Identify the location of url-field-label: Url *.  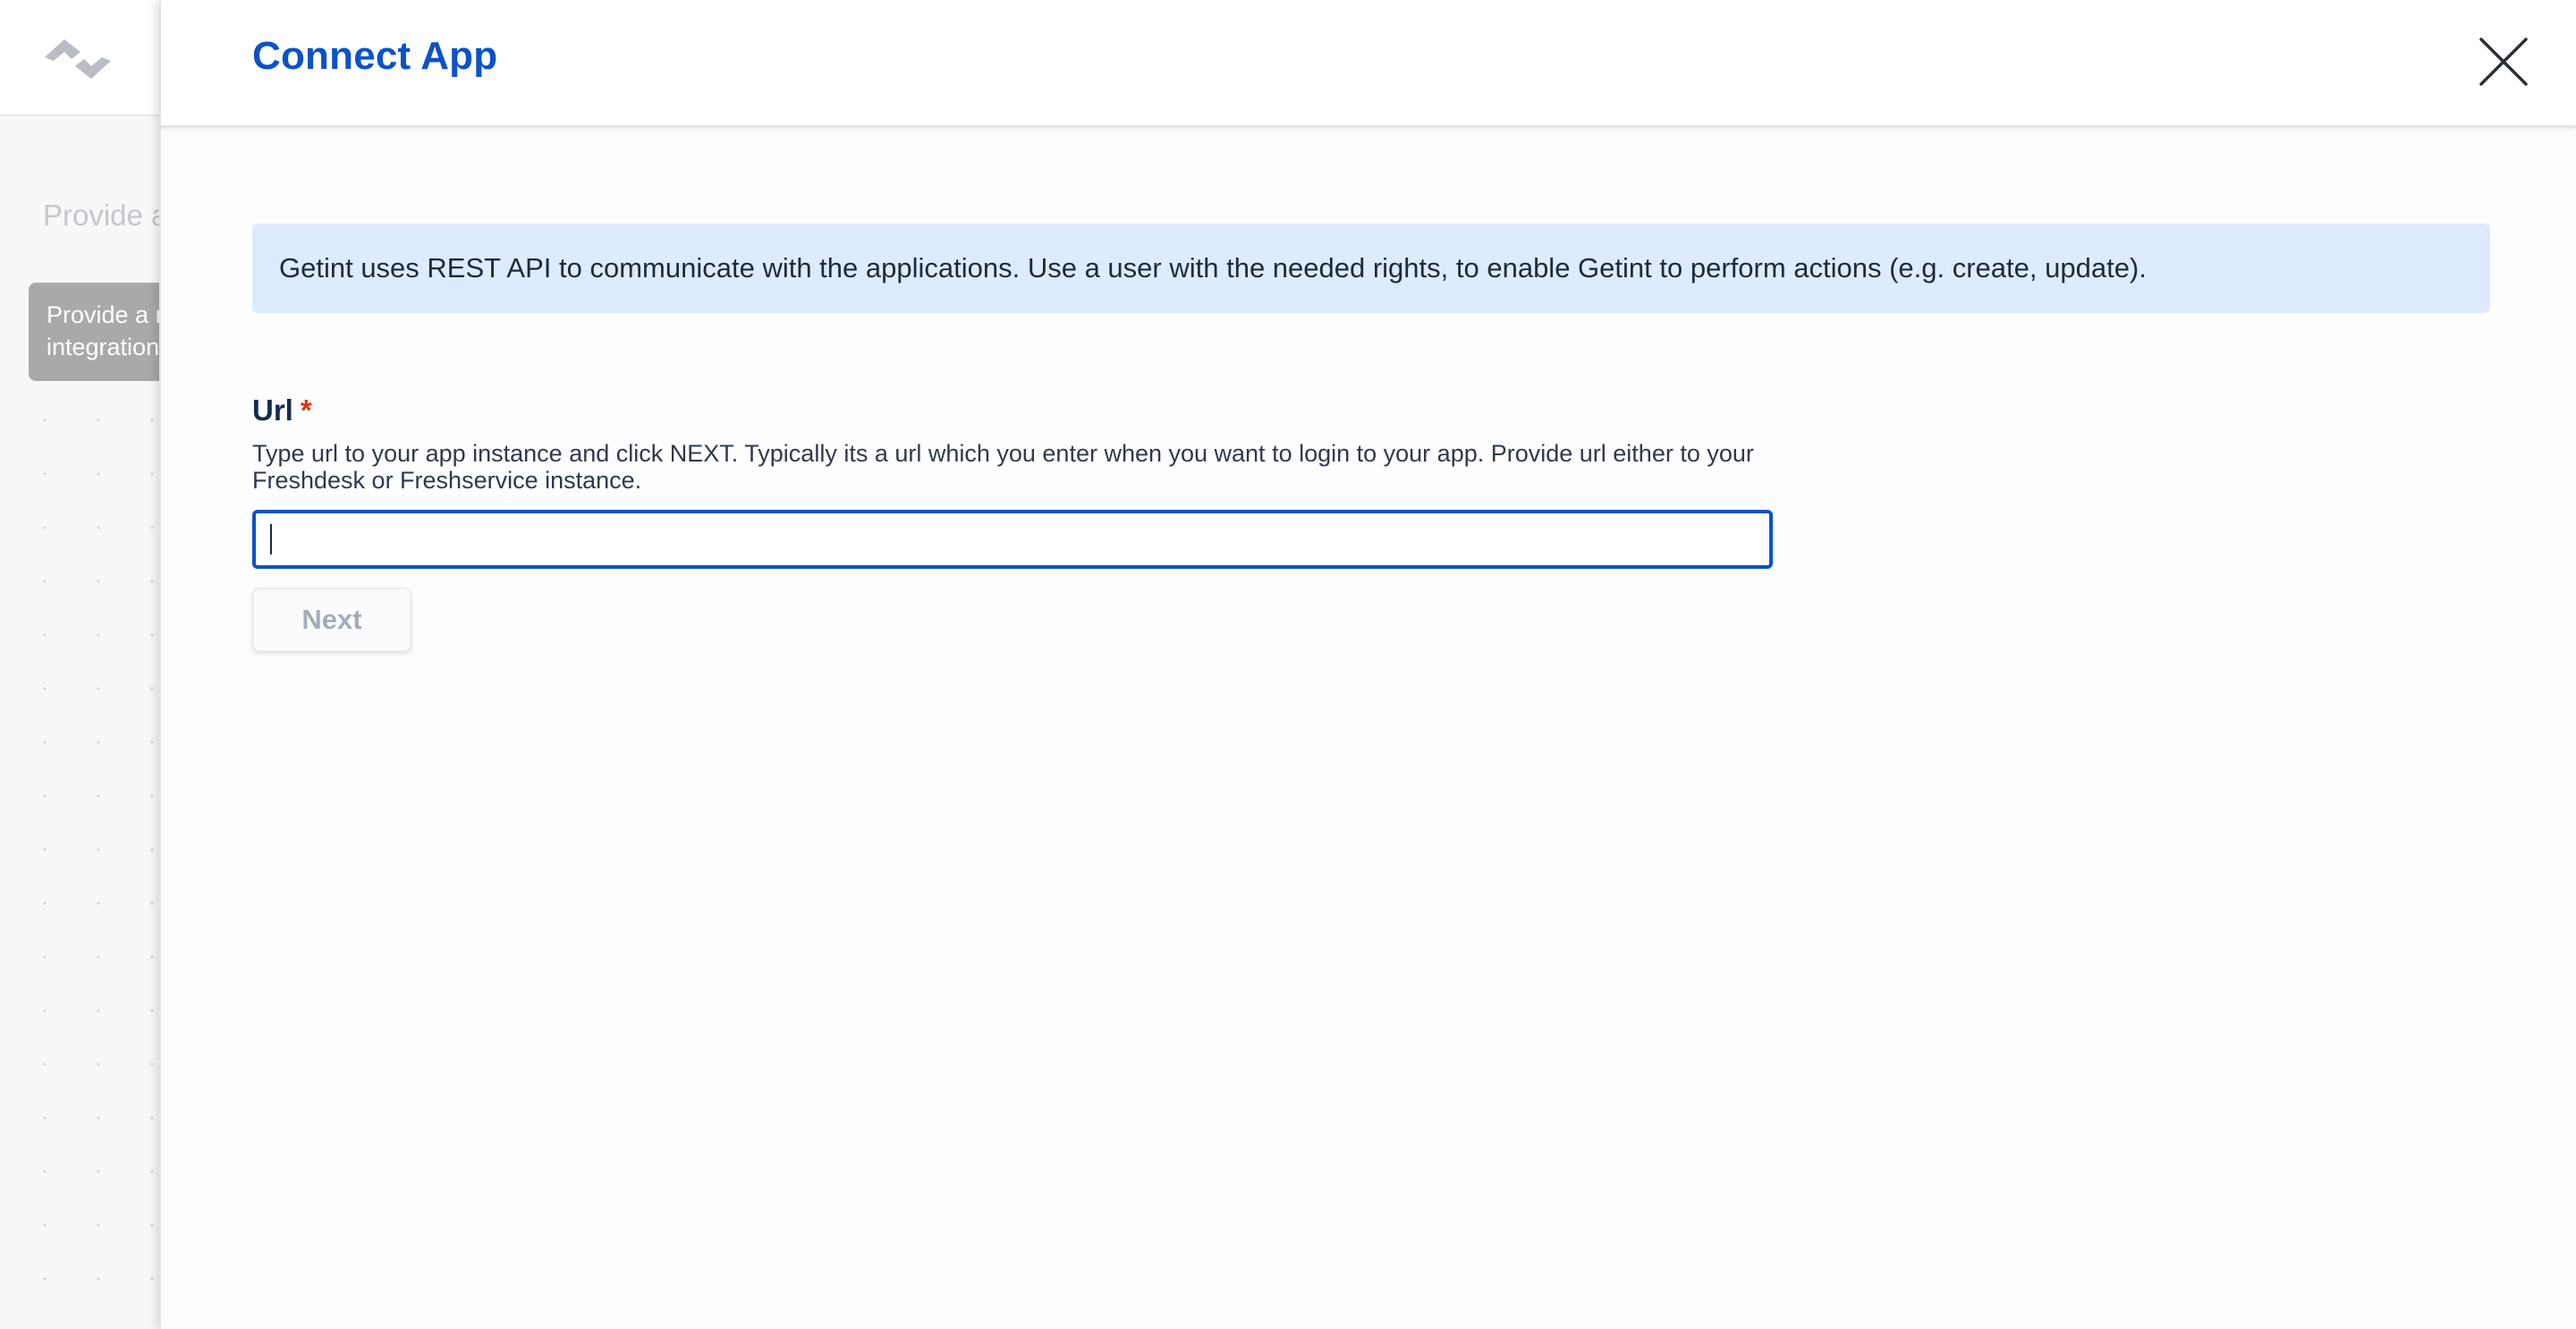
(282, 410).